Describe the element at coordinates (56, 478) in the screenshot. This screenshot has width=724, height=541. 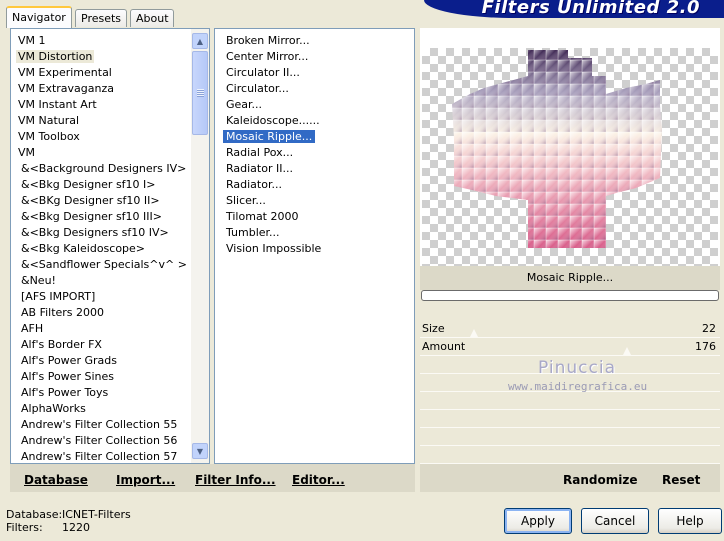
I see `database-button: Database` at that location.